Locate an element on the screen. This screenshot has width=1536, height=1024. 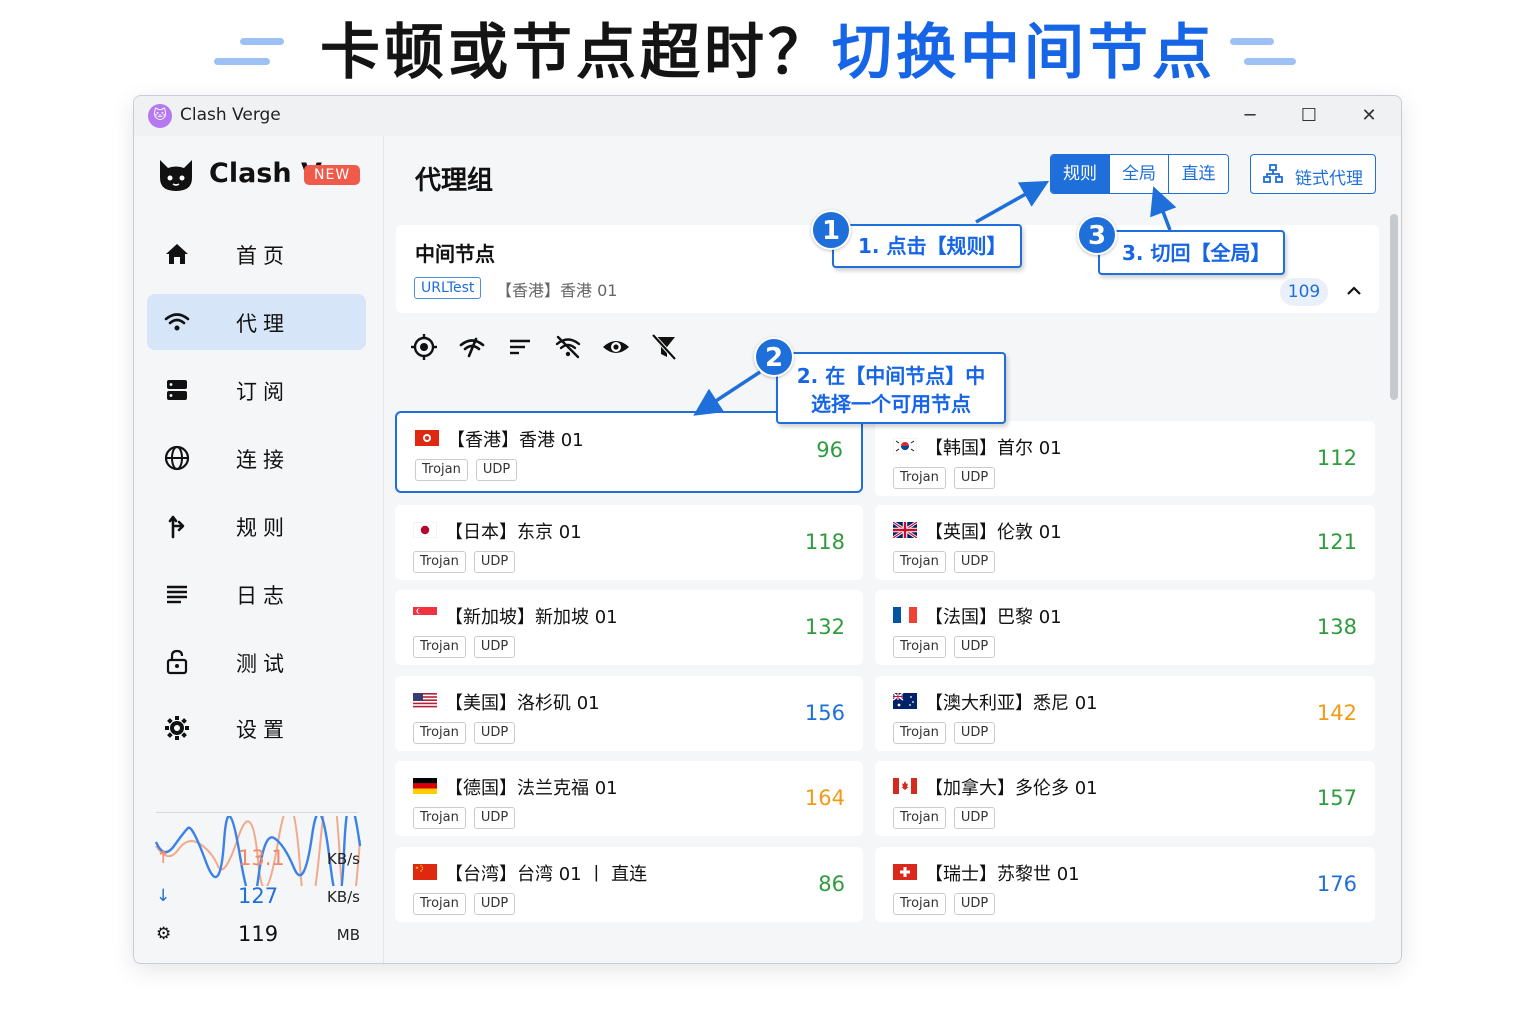
nav-home: 首页 is located at coordinates (256, 254).